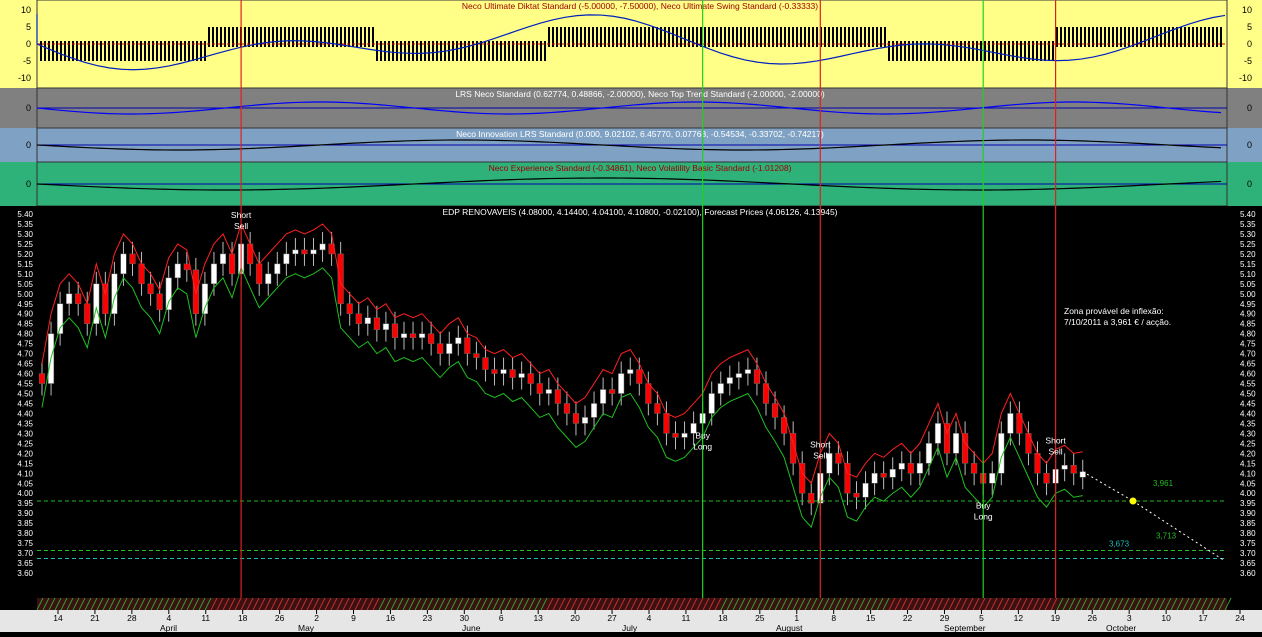 This screenshot has height=637, width=1262. I want to click on level-label: 3,713, so click(1166, 535).